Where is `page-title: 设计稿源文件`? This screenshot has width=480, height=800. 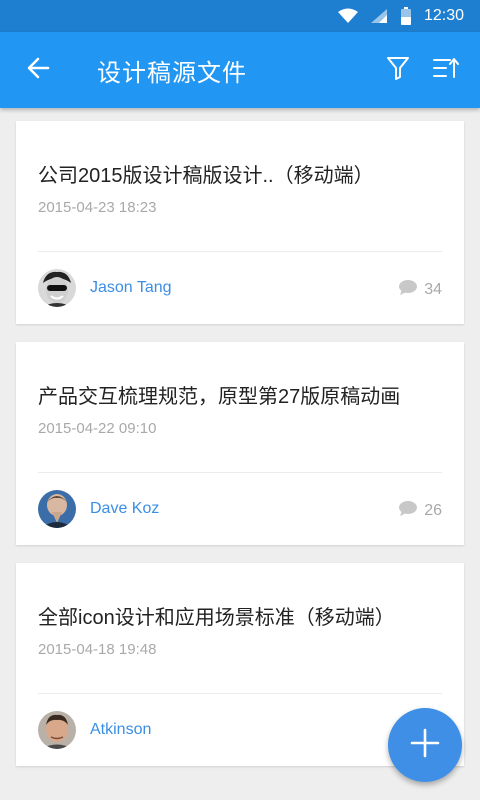 page-title: 设计稿源文件 is located at coordinates (172, 73).